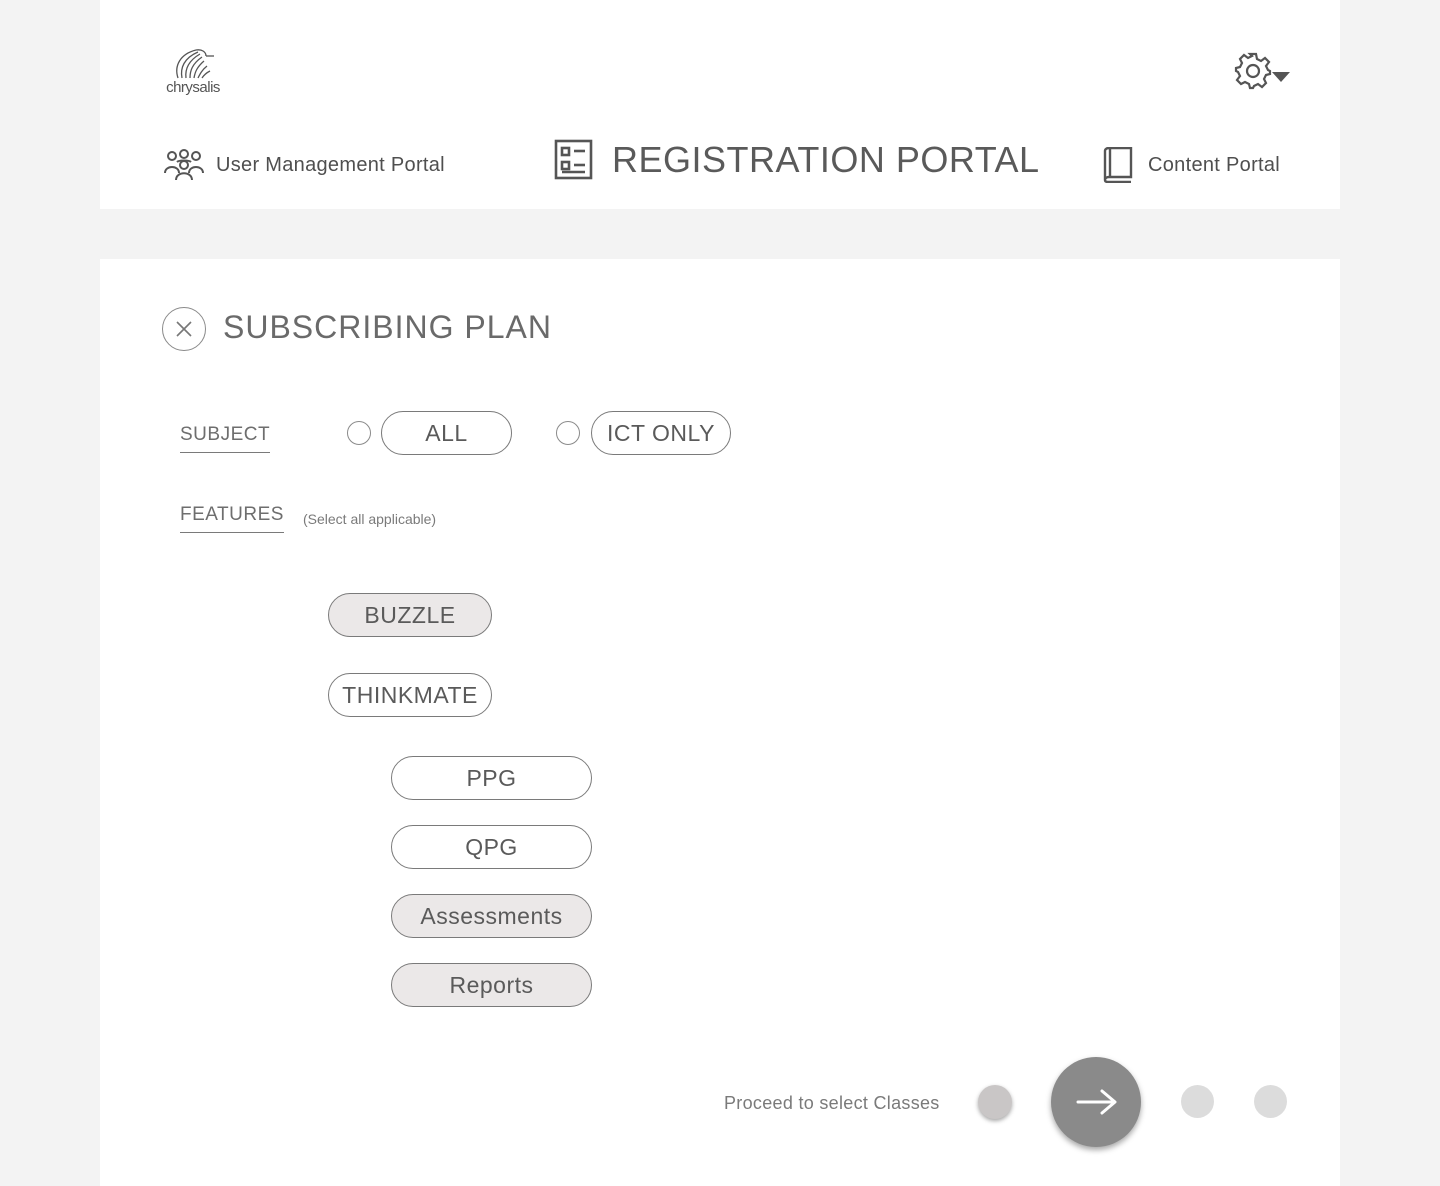 This screenshot has width=1440, height=1186. What do you see at coordinates (193, 87) in the screenshot?
I see `logo-text: chrysalis` at bounding box center [193, 87].